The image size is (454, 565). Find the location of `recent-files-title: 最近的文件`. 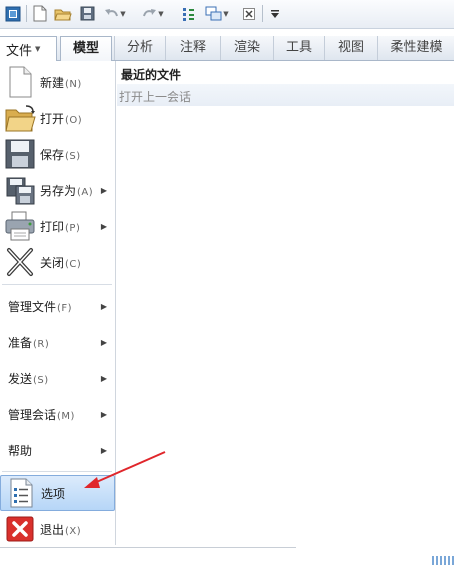

recent-files-title: 最近的文件 is located at coordinates (151, 75).